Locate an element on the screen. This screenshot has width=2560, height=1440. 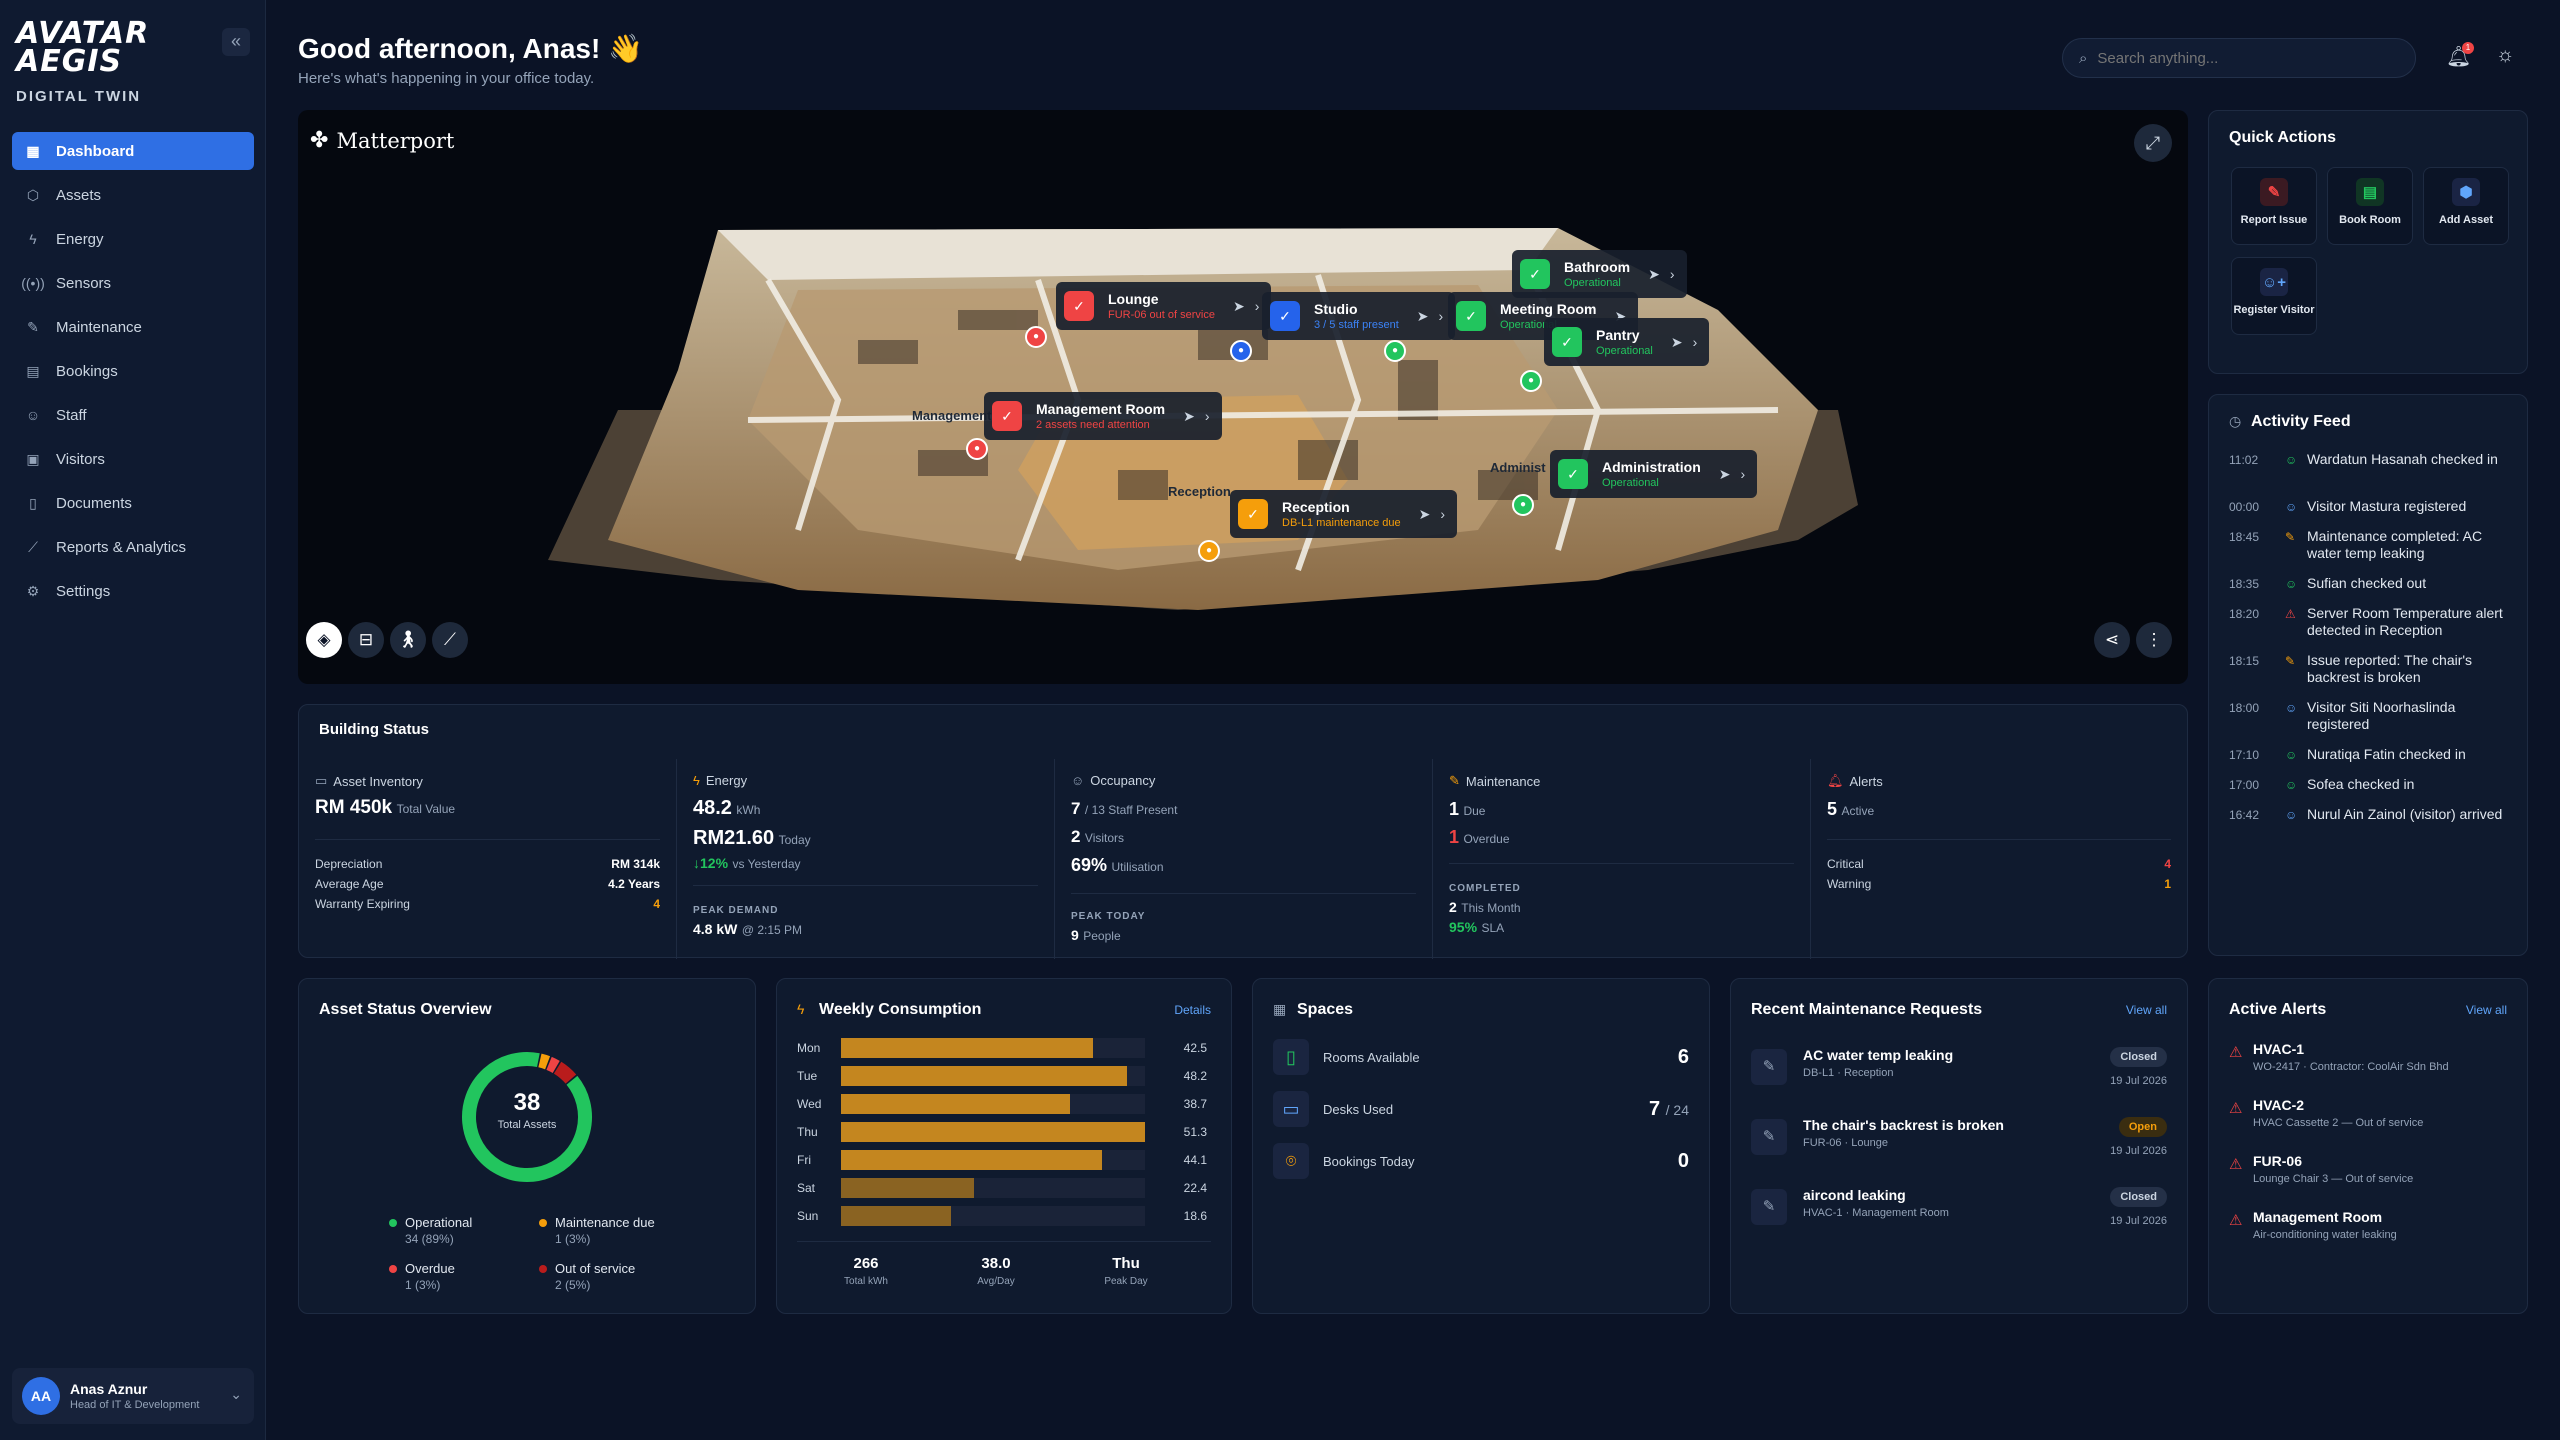
bar-row: Sat 22.4 is located at coordinates (1002, 1188).